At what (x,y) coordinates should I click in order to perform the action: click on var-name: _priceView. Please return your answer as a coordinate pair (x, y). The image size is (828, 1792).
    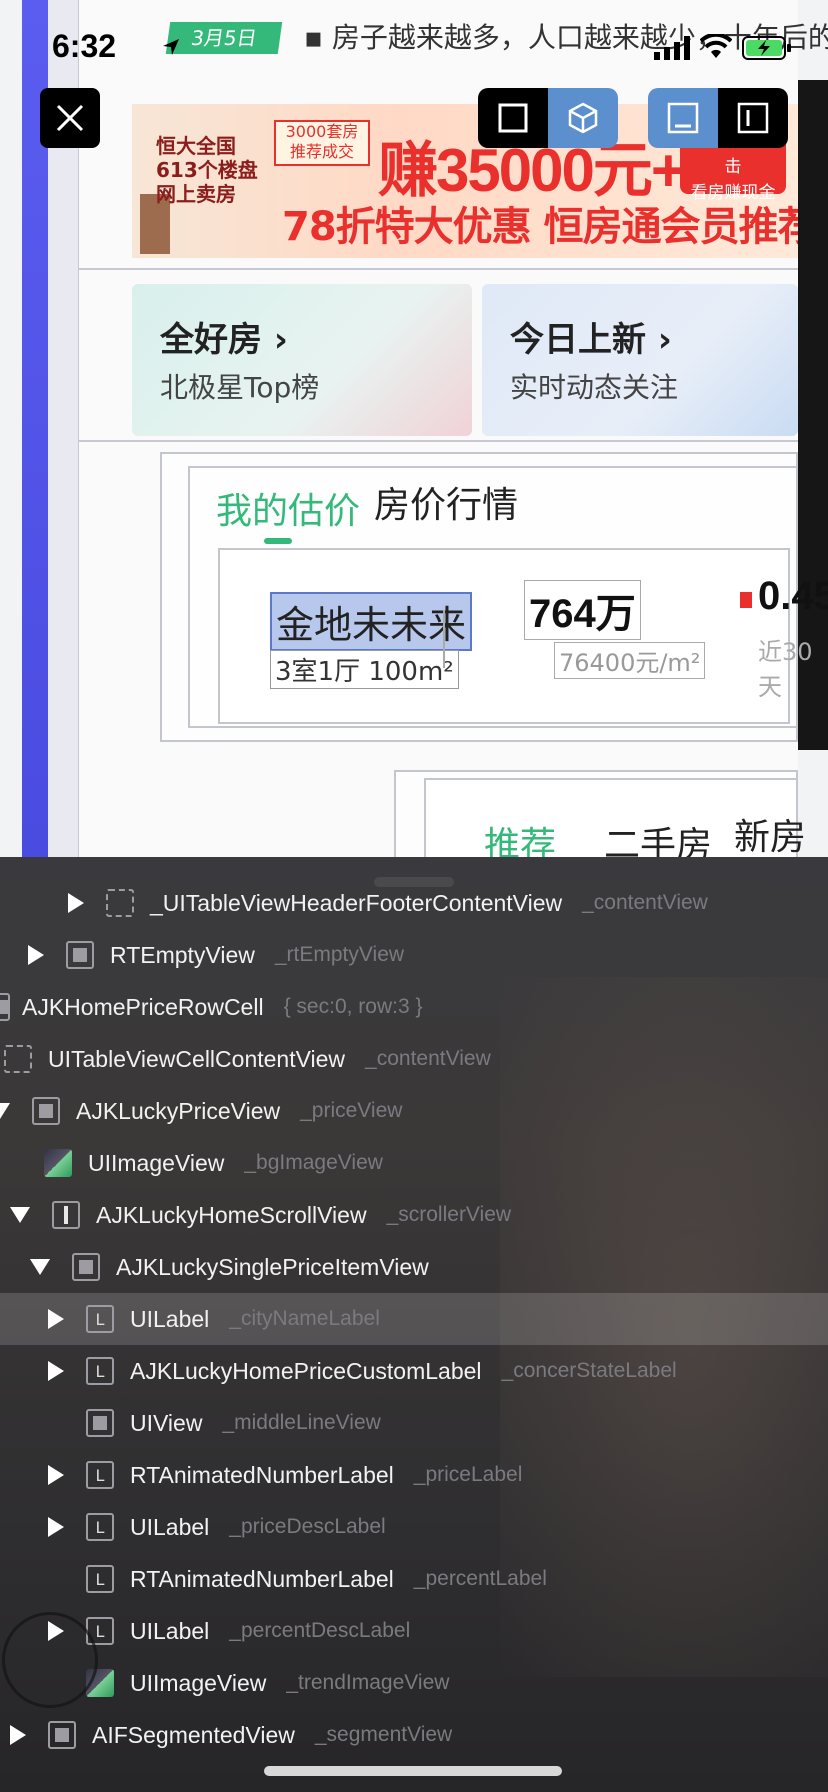
    Looking at the image, I should click on (351, 1110).